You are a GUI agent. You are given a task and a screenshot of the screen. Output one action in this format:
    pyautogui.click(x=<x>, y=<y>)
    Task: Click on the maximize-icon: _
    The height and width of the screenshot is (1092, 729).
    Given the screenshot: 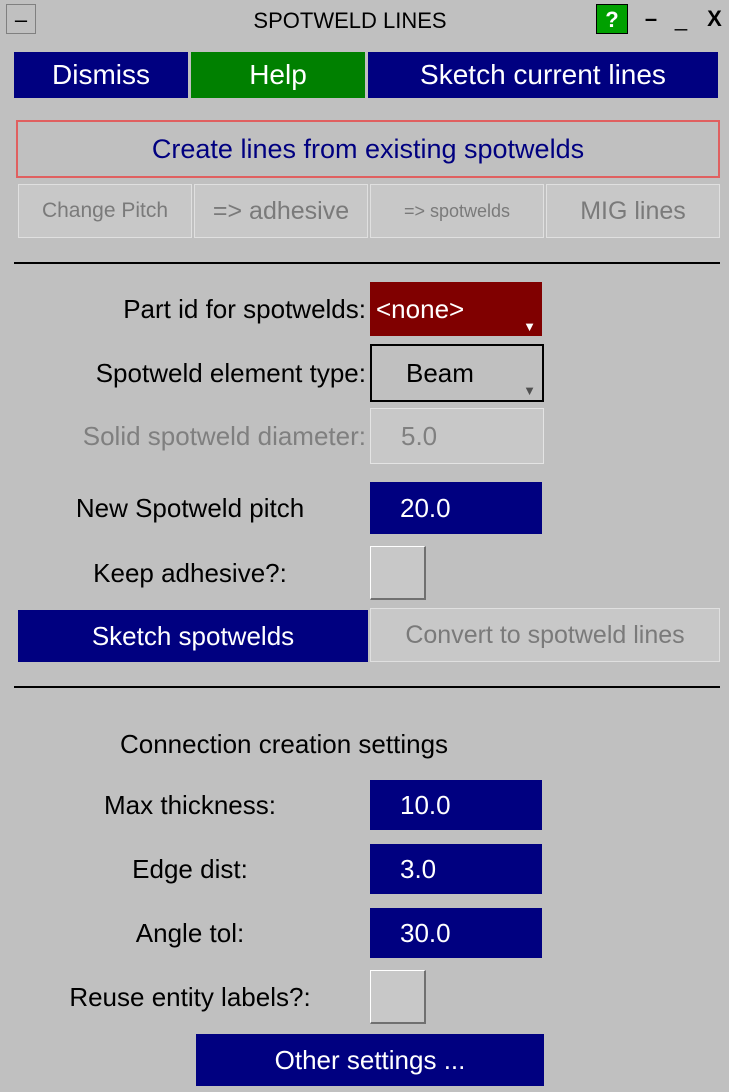 What is the action you would take?
    pyautogui.click(x=681, y=19)
    